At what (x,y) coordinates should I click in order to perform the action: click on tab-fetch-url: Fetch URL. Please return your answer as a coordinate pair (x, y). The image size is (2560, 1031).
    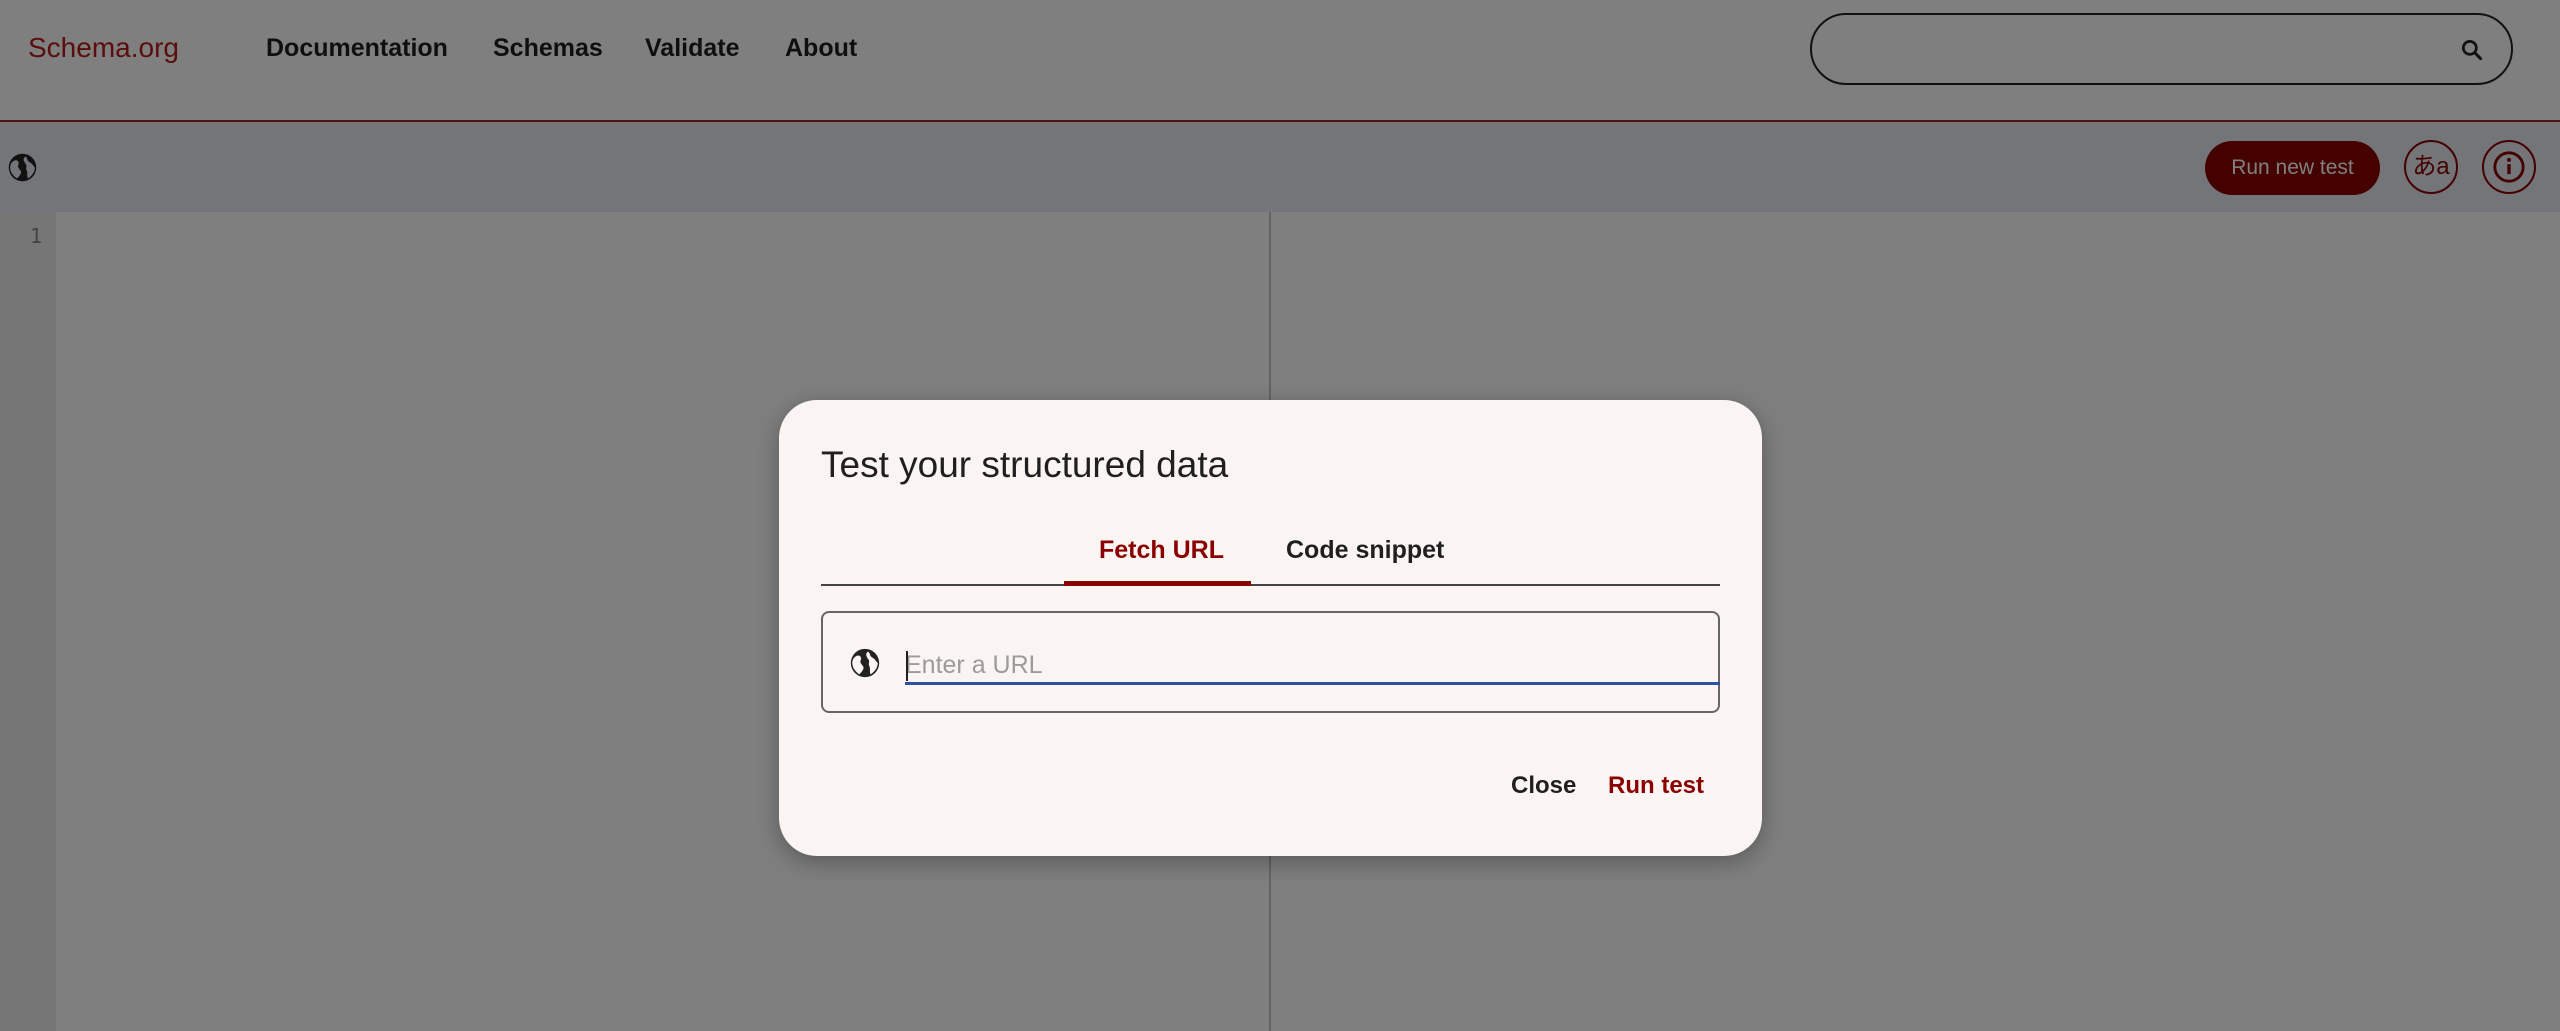
    Looking at the image, I should click on (1161, 550).